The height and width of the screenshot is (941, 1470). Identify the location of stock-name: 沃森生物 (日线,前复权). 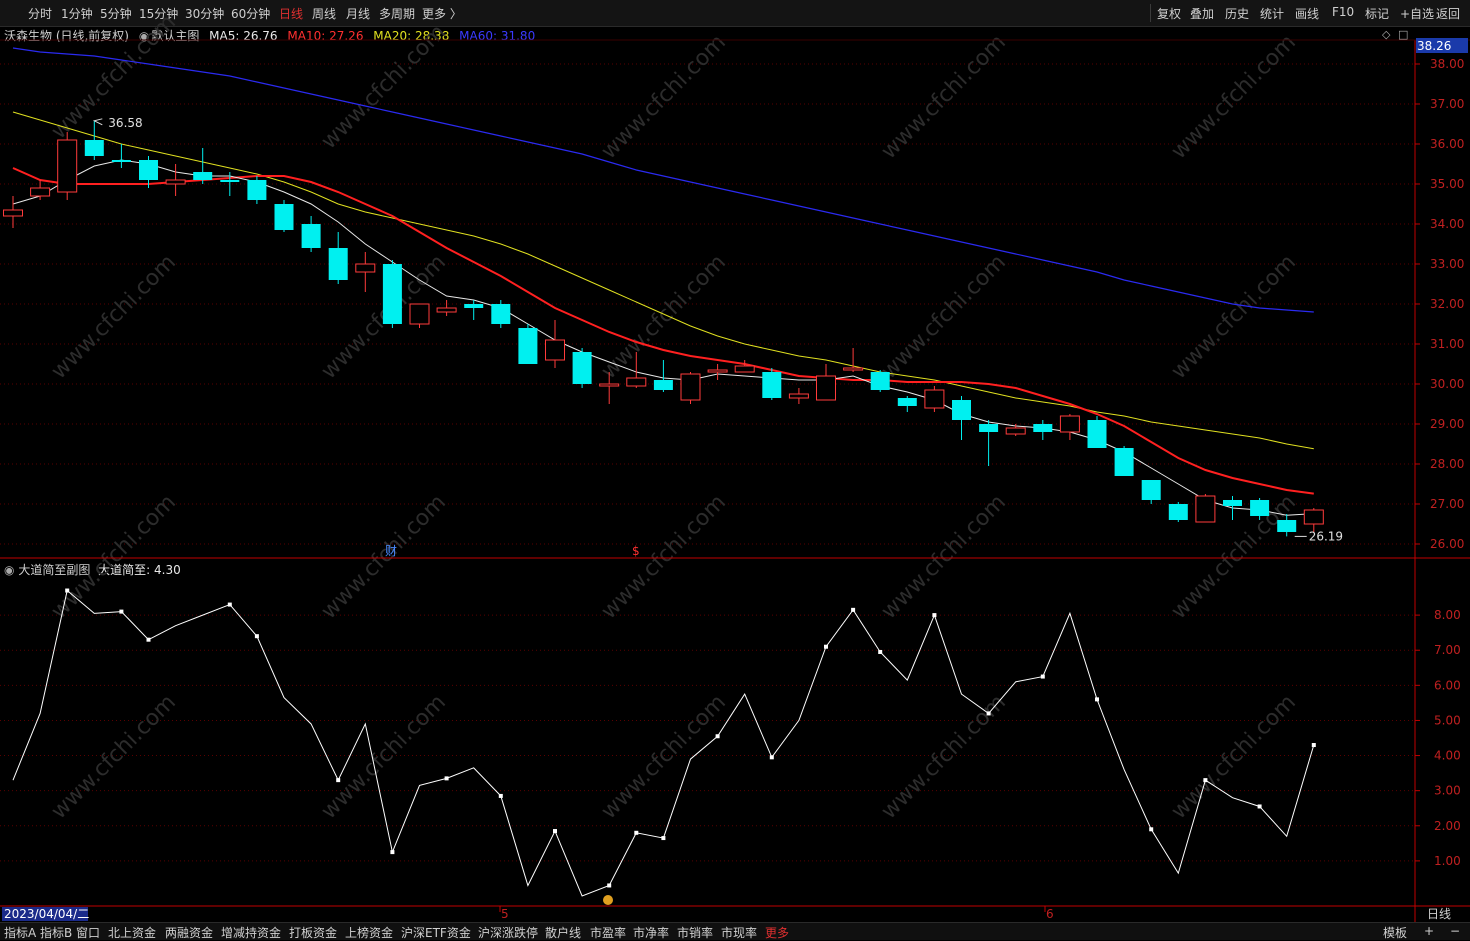
(66, 36).